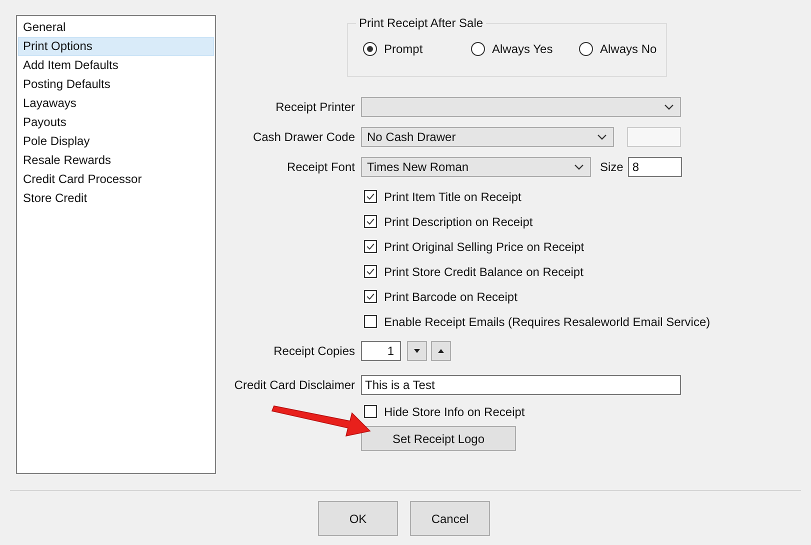  Describe the element at coordinates (572, 411) in the screenshot. I see `checkbox-option: Hide Store Info on Receipt` at that location.